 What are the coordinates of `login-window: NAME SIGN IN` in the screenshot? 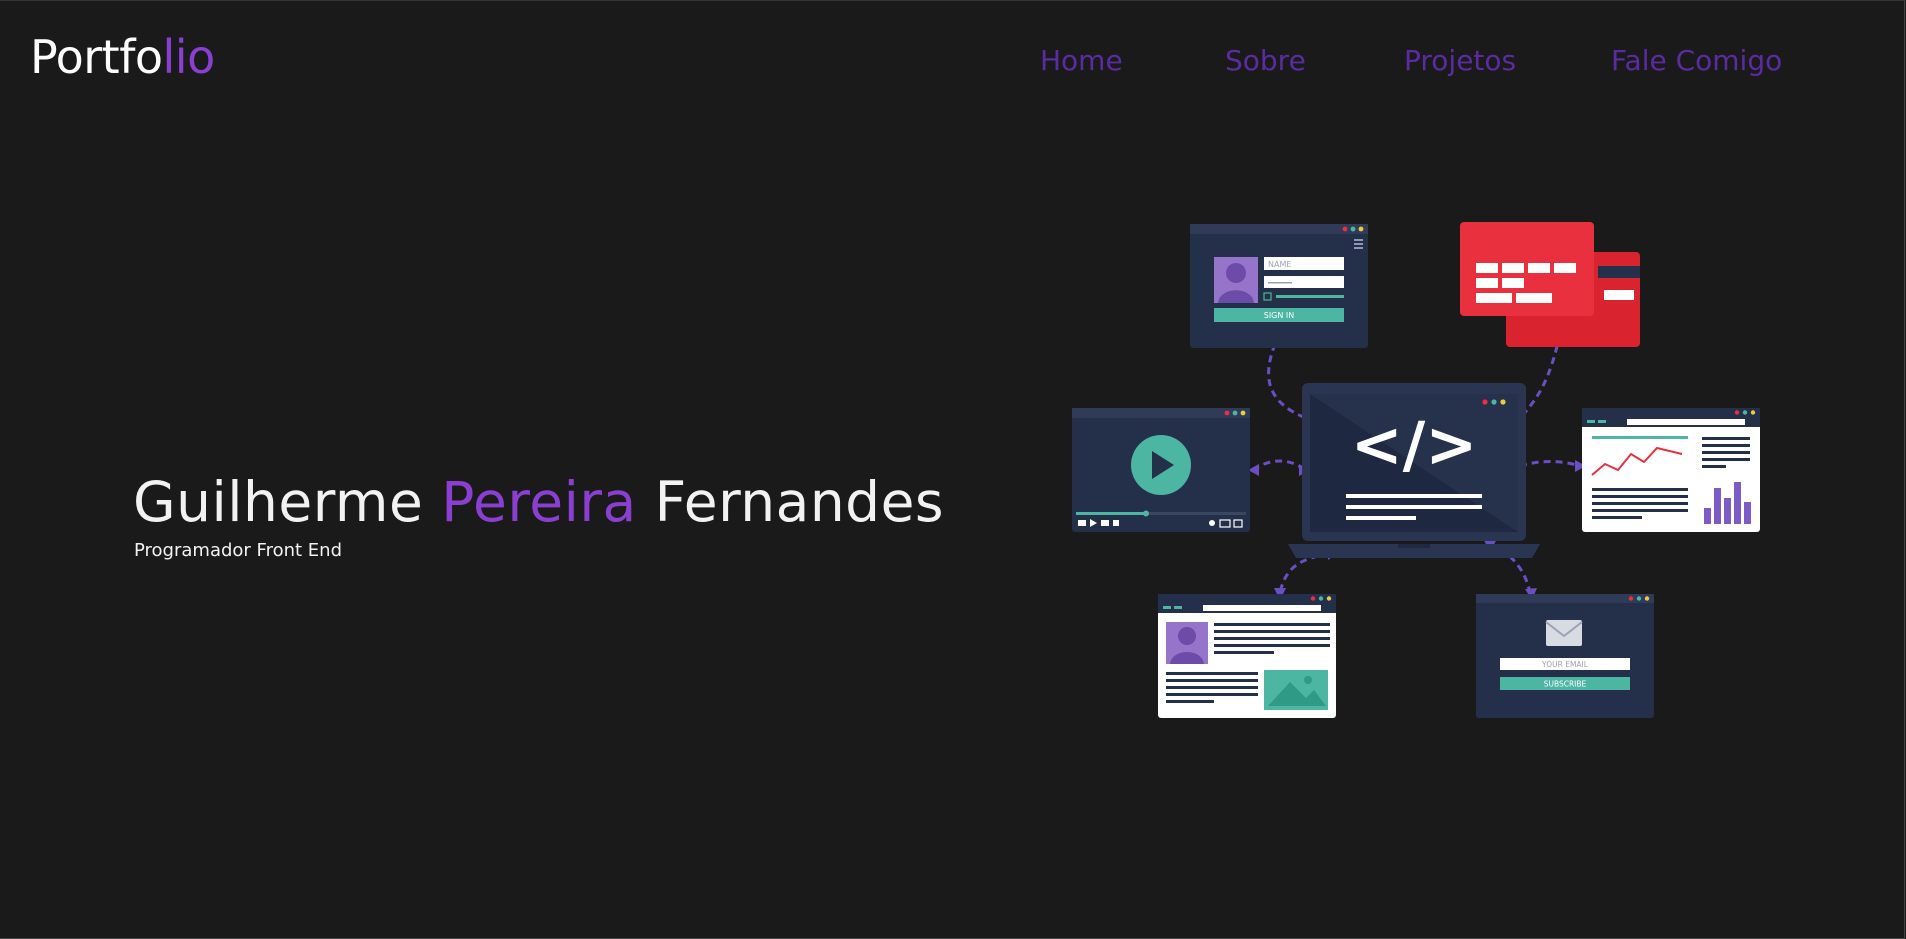 It's located at (1279, 286).